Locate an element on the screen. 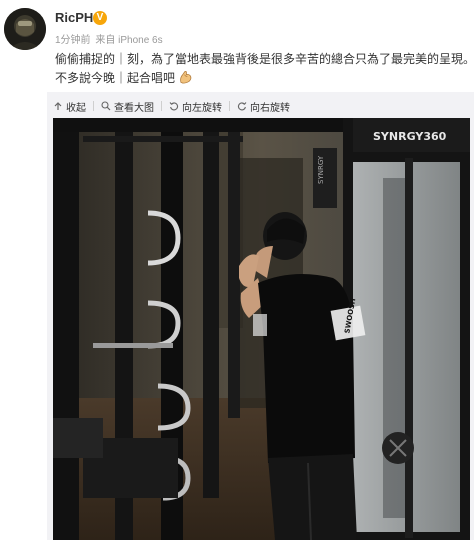 This screenshot has height=540, width=474. rotate-left-button: 向左旋转 is located at coordinates (195, 106).